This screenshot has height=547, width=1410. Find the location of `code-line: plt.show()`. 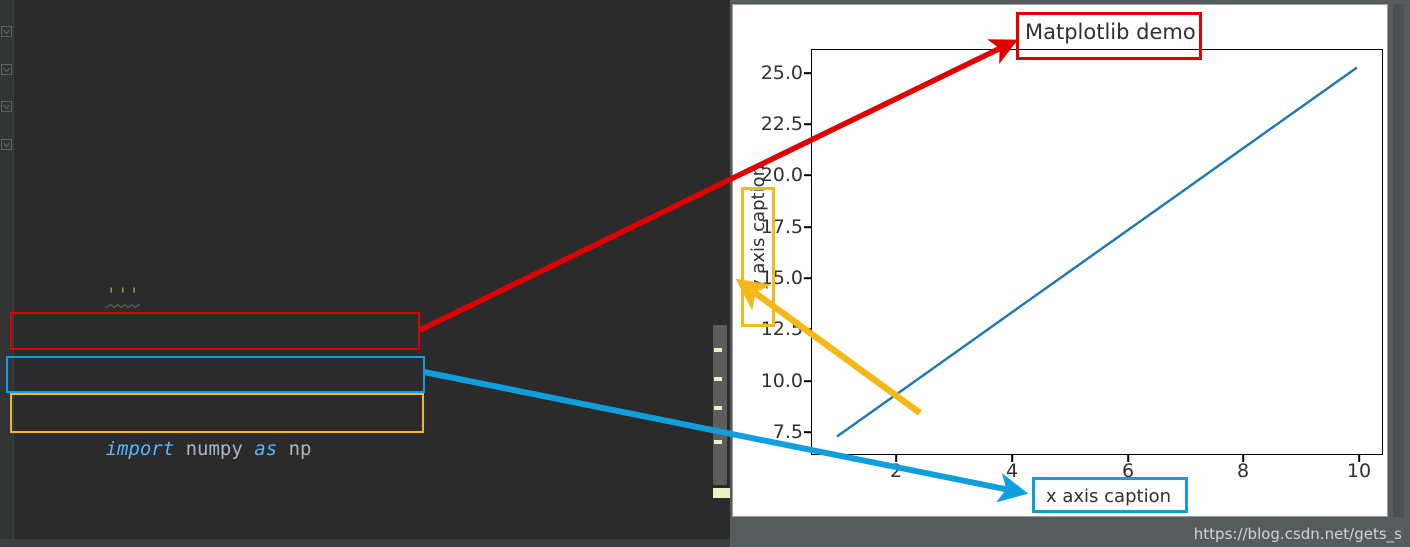

code-line: plt.show() is located at coordinates (364, 120).